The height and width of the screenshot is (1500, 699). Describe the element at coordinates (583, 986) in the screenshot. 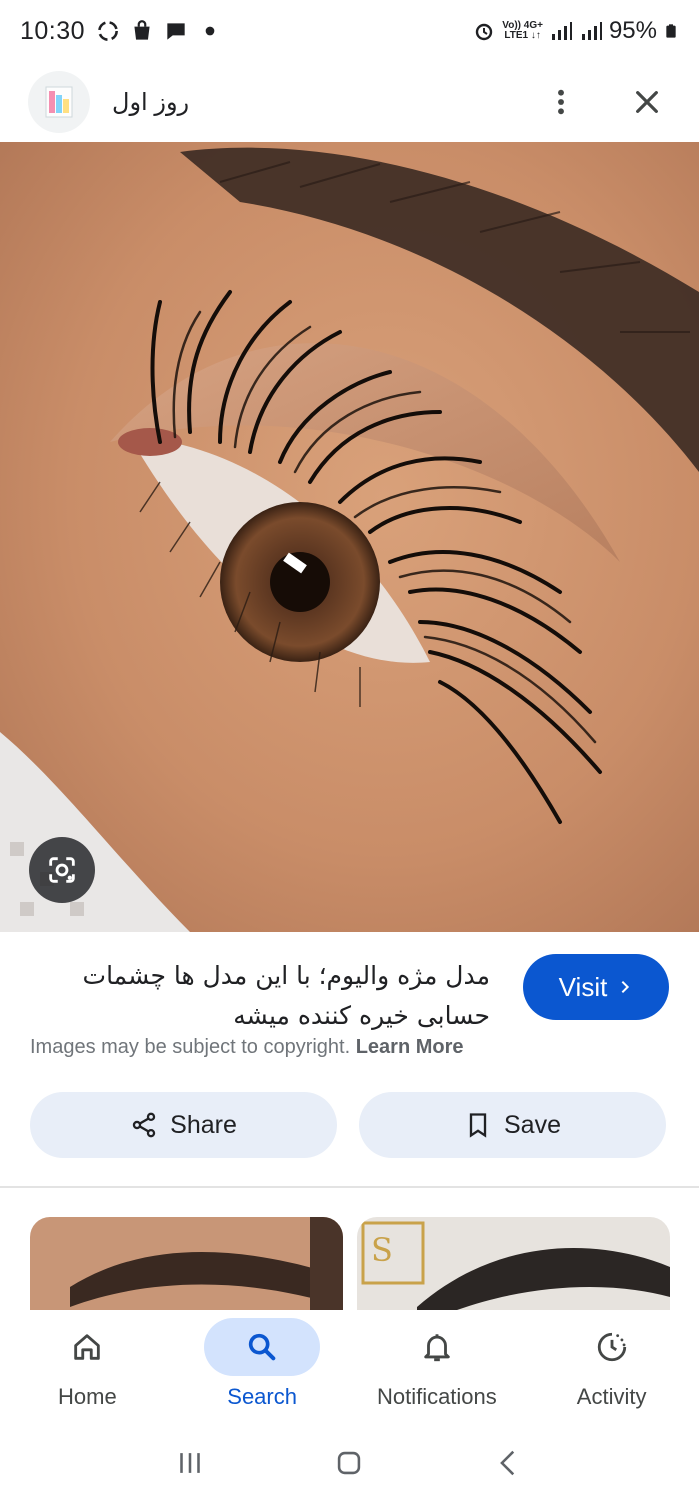

I see `visit-label: Visit` at that location.